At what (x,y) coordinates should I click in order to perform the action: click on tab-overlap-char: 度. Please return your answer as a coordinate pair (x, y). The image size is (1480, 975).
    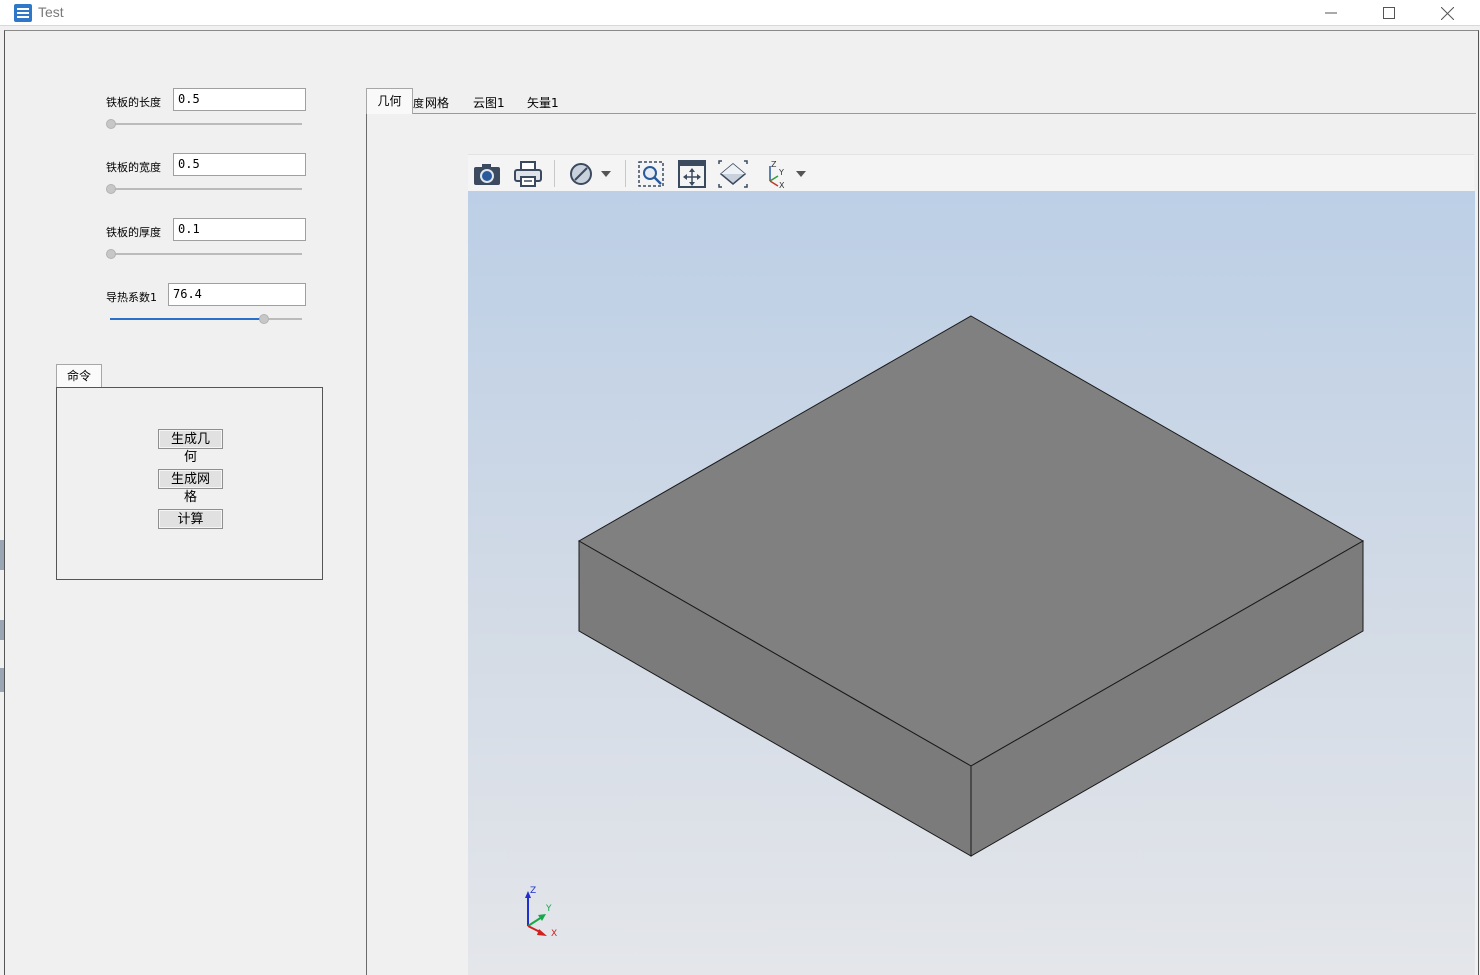
    Looking at the image, I should click on (418, 103).